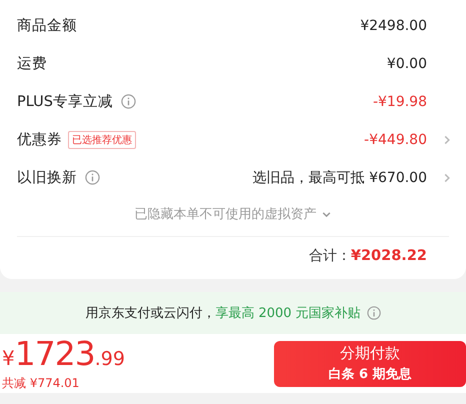 Image resolution: width=466 pixels, height=404 pixels. Describe the element at coordinates (370, 363) in the screenshot. I see `pay-button: 分期付款 白条 6 期免息` at that location.